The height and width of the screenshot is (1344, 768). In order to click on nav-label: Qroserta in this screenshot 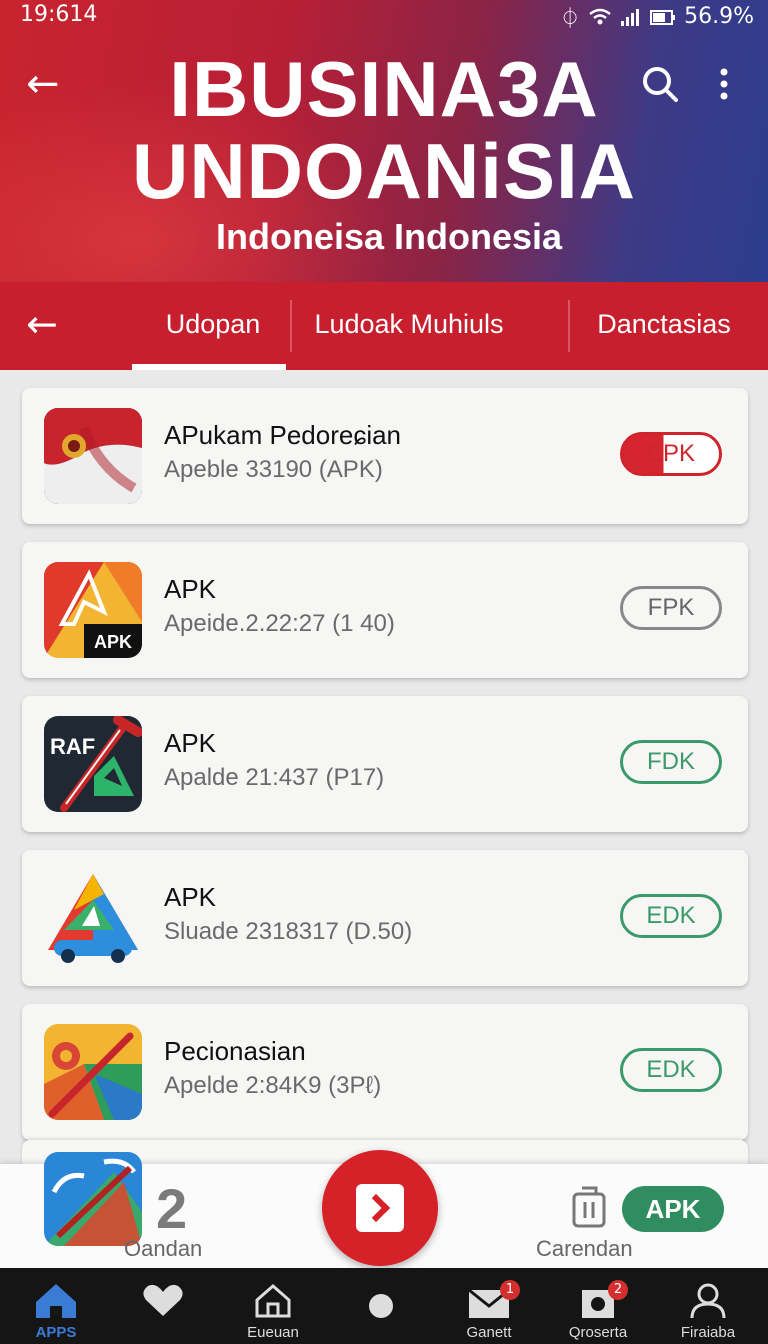, I will do `click(598, 1332)`.